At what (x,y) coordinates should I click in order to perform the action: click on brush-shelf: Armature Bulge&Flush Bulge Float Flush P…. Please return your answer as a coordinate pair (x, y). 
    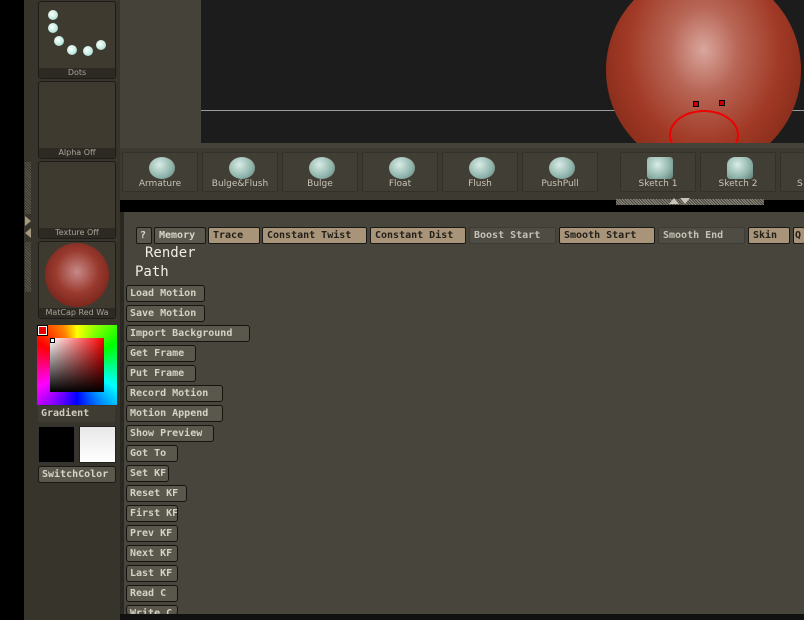
    Looking at the image, I should click on (462, 174).